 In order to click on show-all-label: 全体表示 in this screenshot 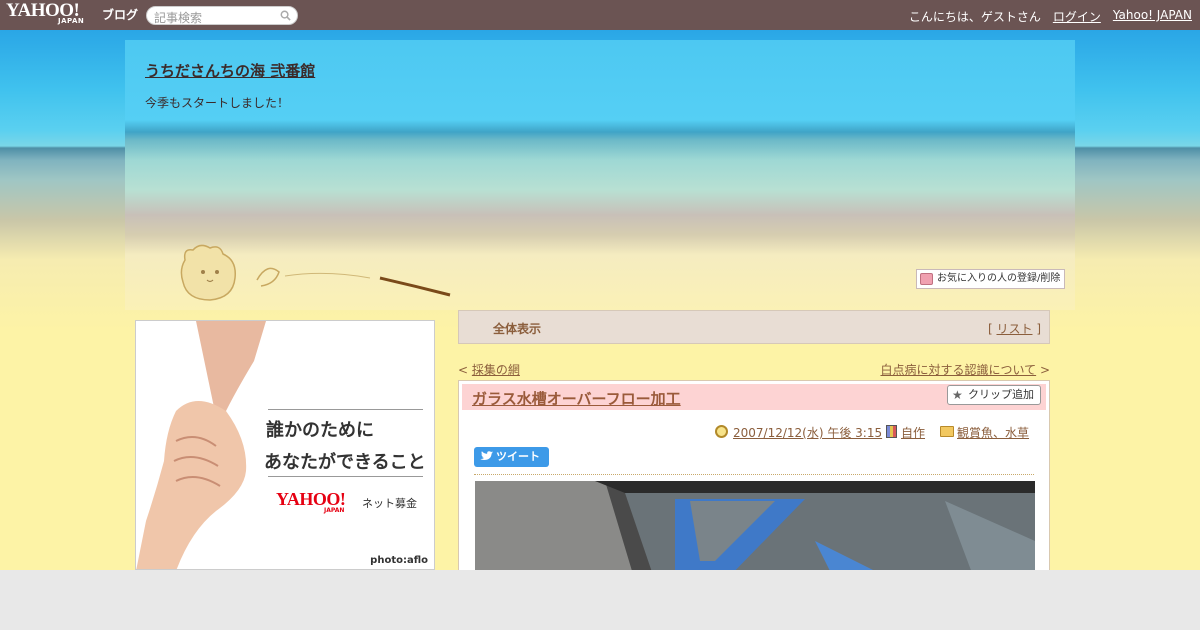, I will do `click(517, 328)`.